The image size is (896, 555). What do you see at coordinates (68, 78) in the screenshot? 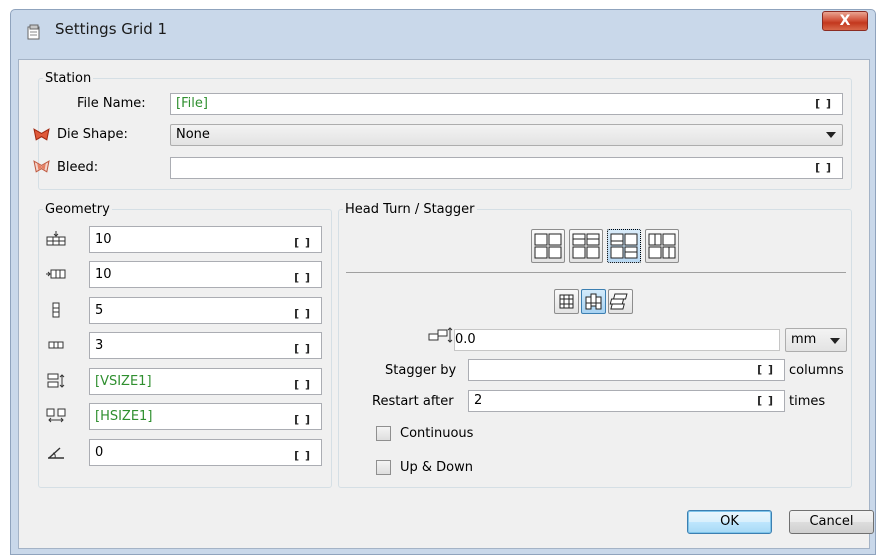
I see `station-group-title: Station` at bounding box center [68, 78].